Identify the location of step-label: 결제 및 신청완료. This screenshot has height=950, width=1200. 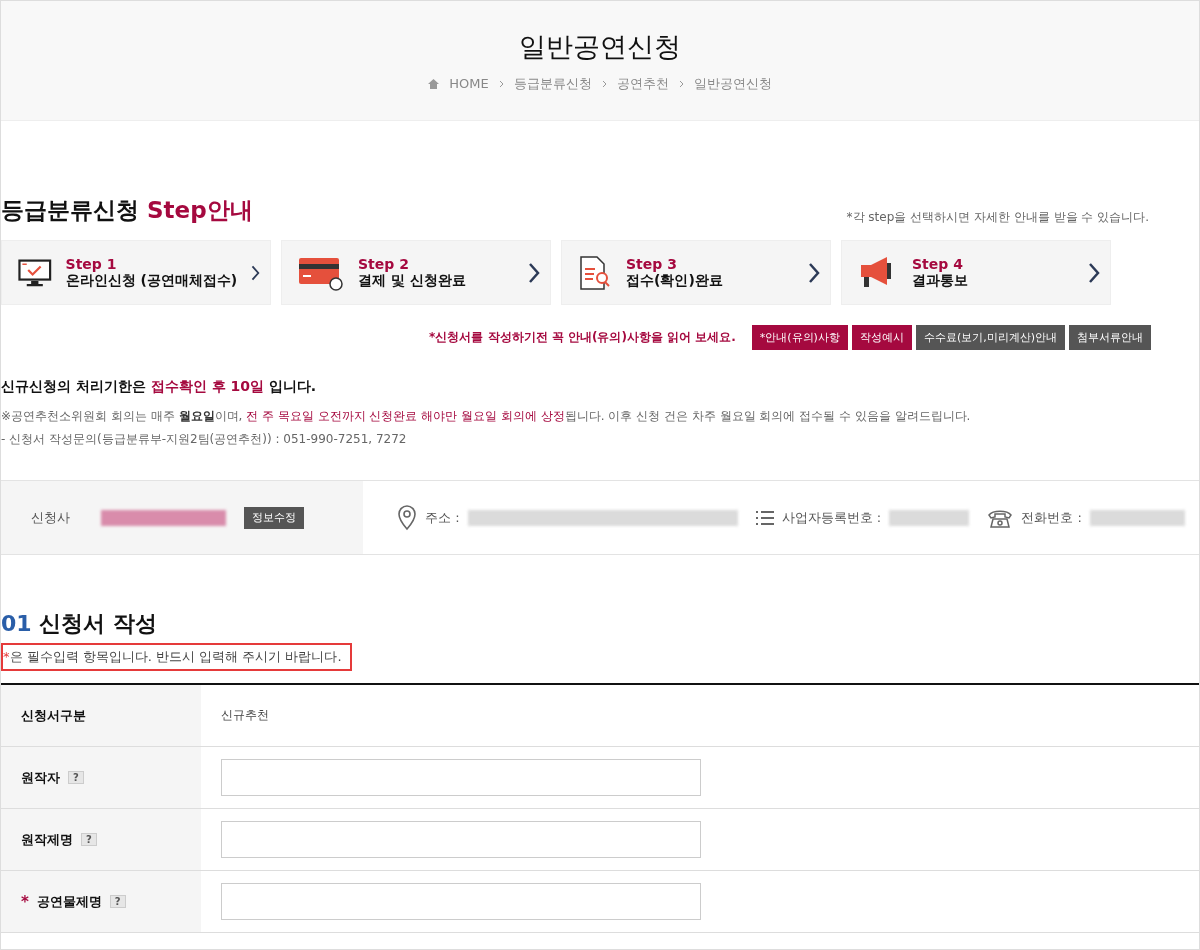
(412, 280).